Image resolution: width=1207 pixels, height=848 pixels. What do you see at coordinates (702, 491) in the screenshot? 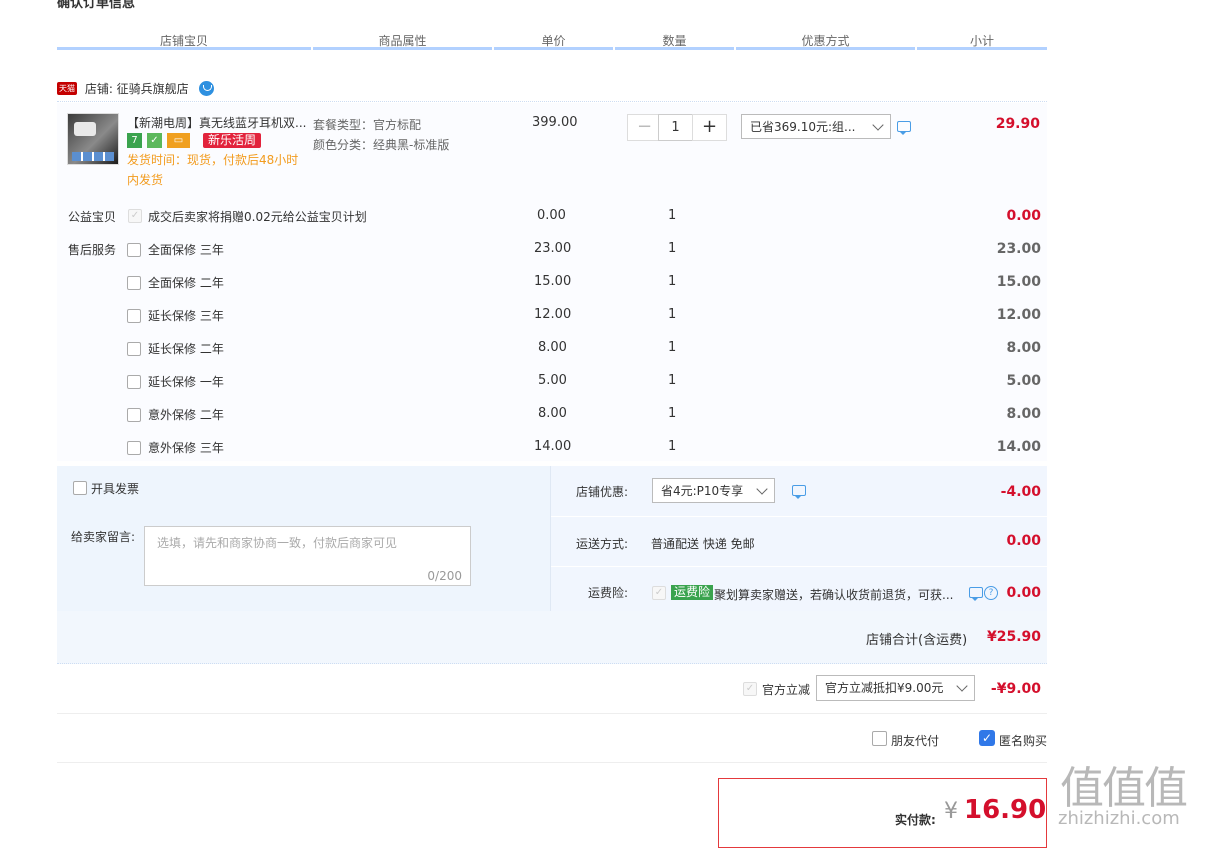
I see `shop-discount-value: 省4元:P10专享` at bounding box center [702, 491].